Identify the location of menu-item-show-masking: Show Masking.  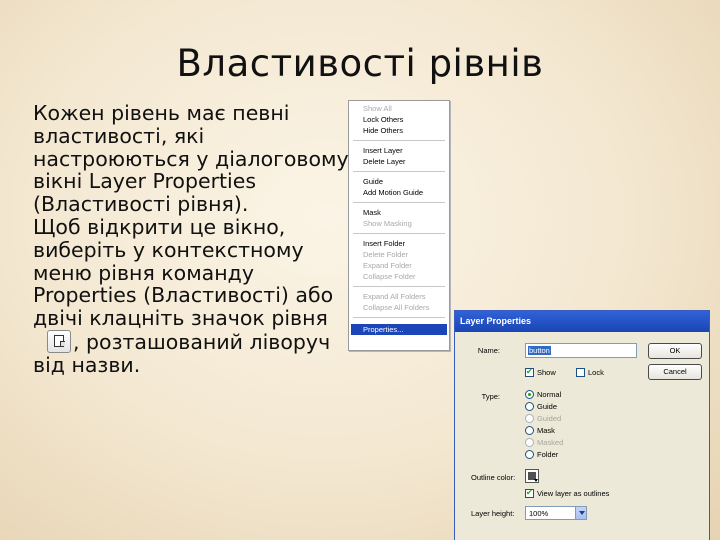
(399, 223).